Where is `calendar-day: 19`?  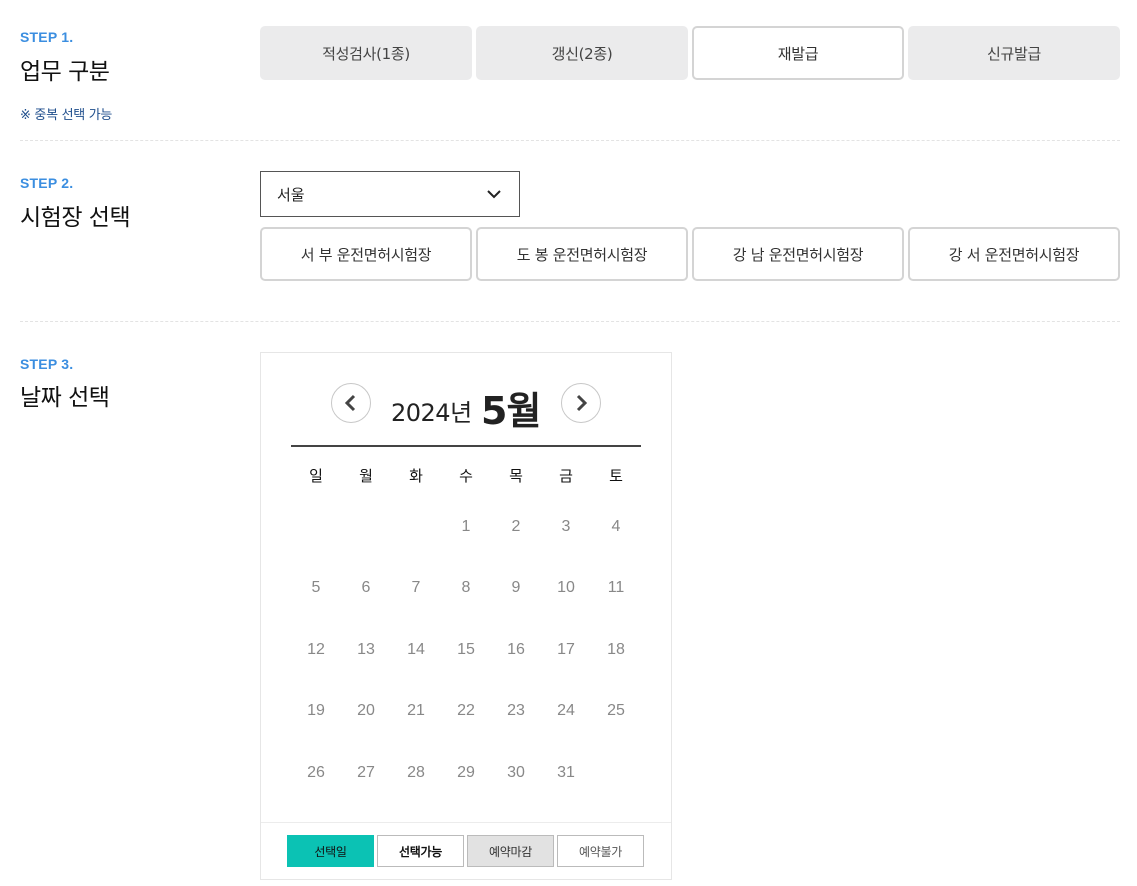 calendar-day: 19 is located at coordinates (316, 711).